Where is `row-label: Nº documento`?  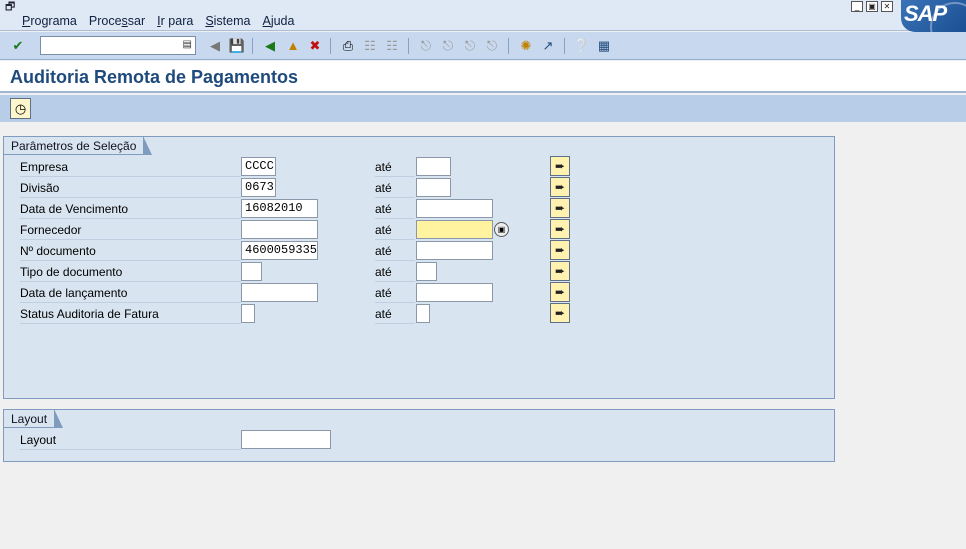 row-label: Nº documento is located at coordinates (130, 251).